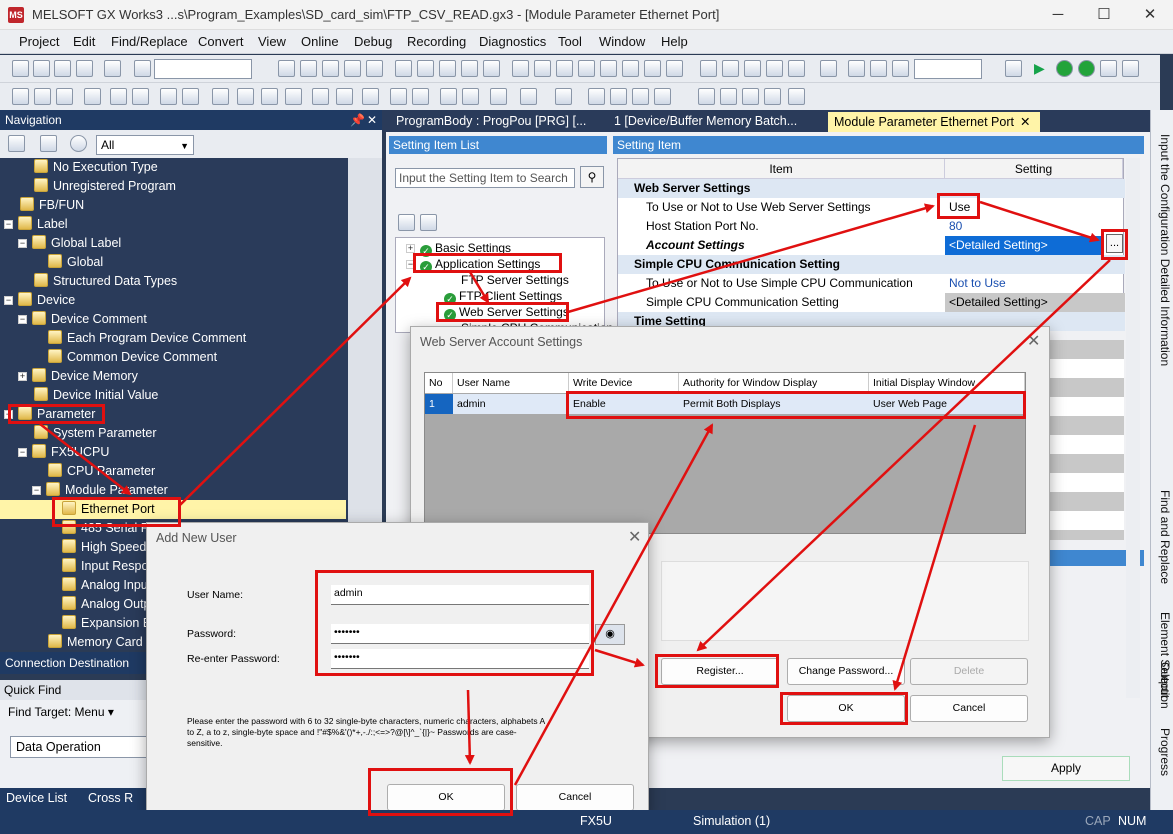  What do you see at coordinates (118, 96) in the screenshot?
I see `grid-icon` at bounding box center [118, 96].